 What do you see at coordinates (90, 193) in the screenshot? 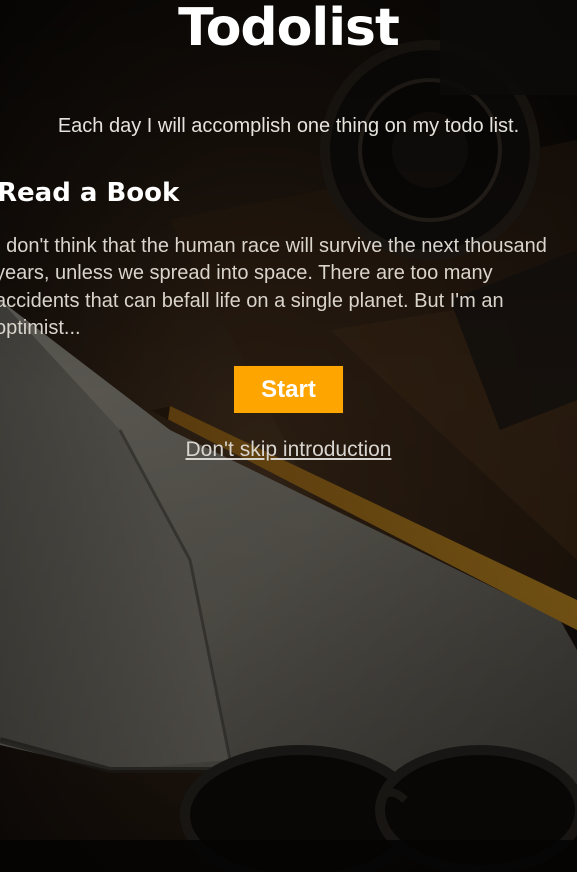
I see `task-title: Read a Book` at bounding box center [90, 193].